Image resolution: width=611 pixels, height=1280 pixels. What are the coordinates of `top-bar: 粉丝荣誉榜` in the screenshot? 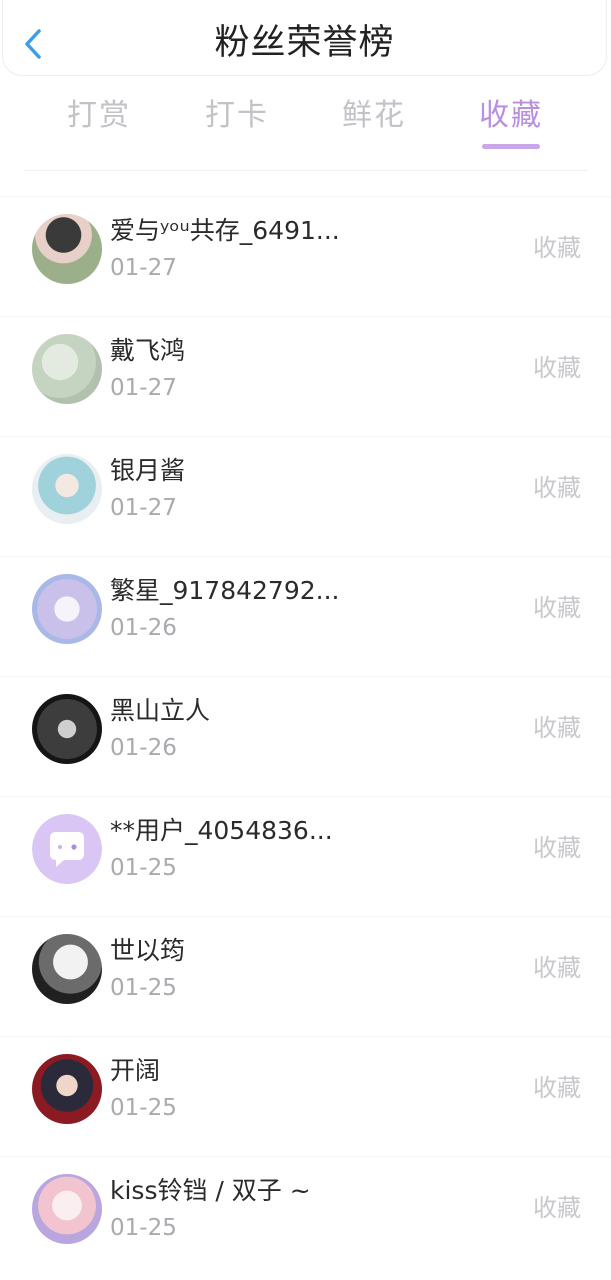 It's located at (304, 38).